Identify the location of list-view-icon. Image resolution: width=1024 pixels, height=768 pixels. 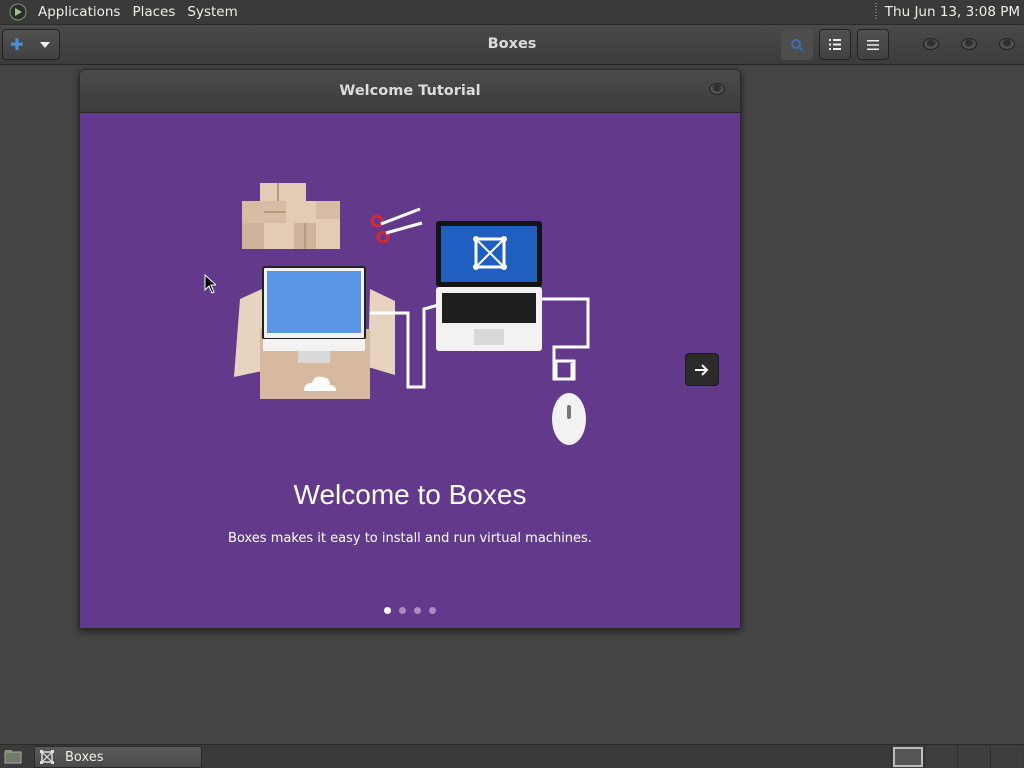
(835, 44).